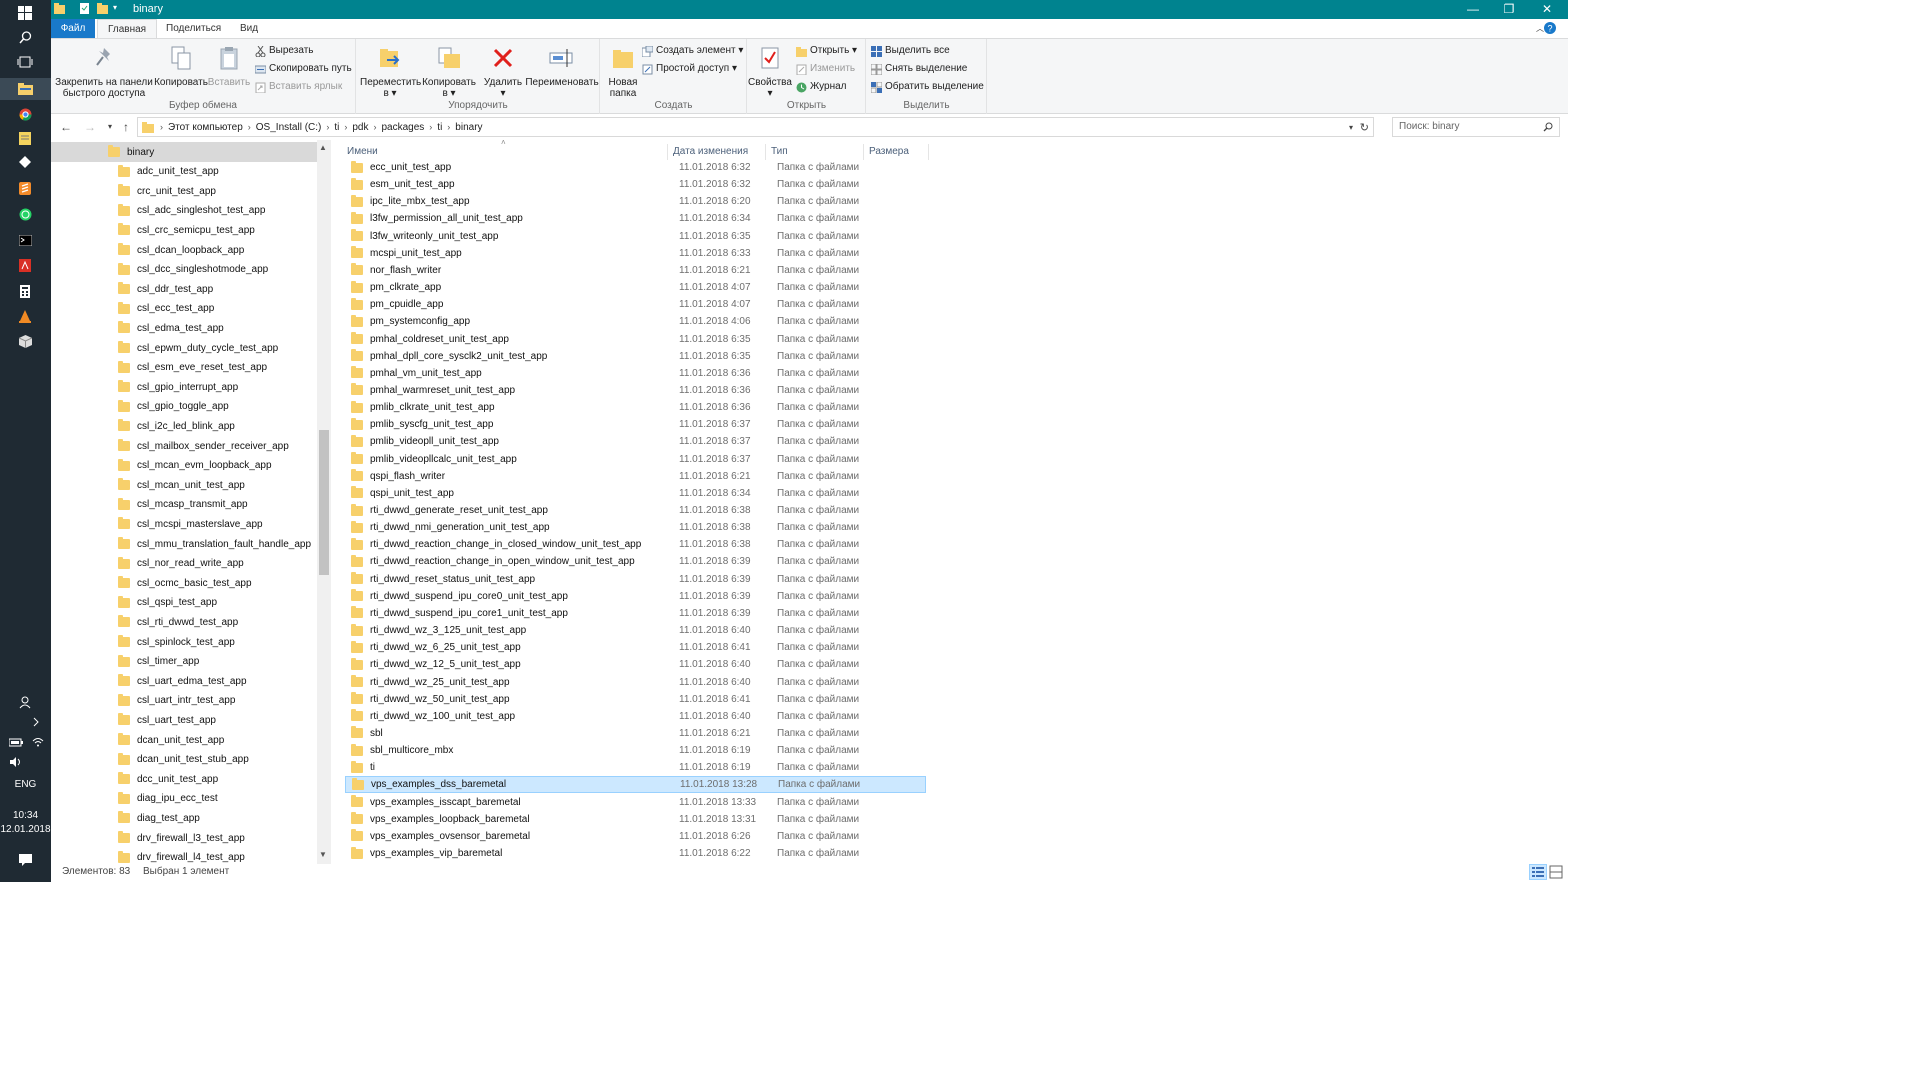 The height and width of the screenshot is (1080, 1920). I want to click on tree-item: crc_unit_test_app, so click(184, 191).